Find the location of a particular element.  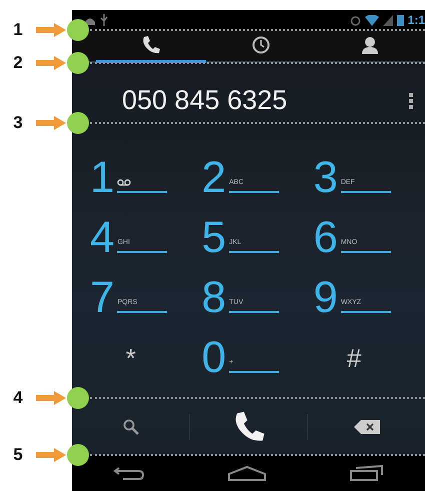

callout-number: 5 is located at coordinates (18, 455).